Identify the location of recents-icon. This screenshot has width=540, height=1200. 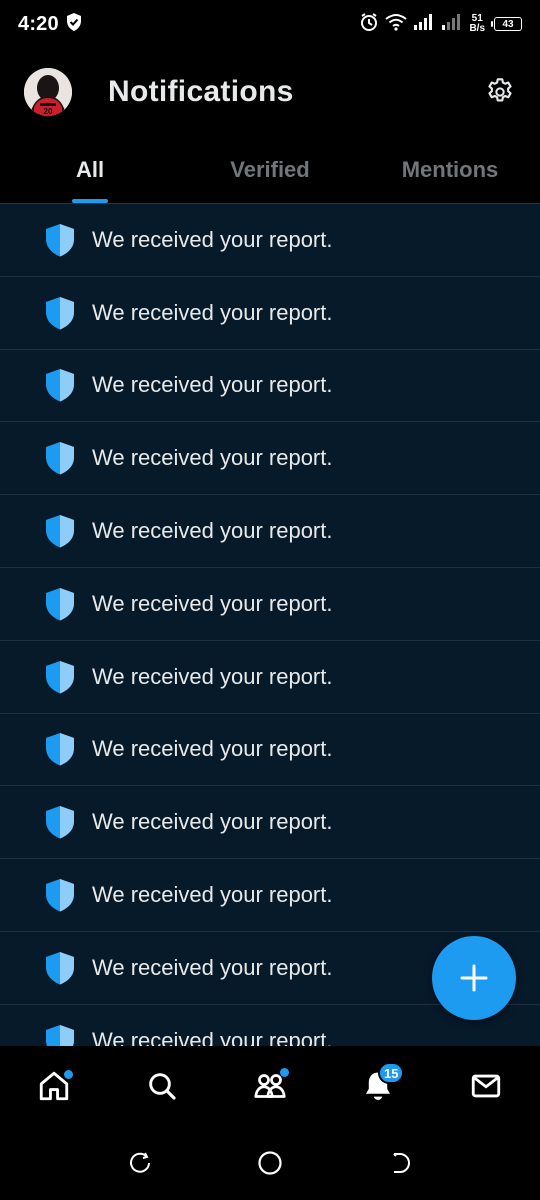
(140, 1162).